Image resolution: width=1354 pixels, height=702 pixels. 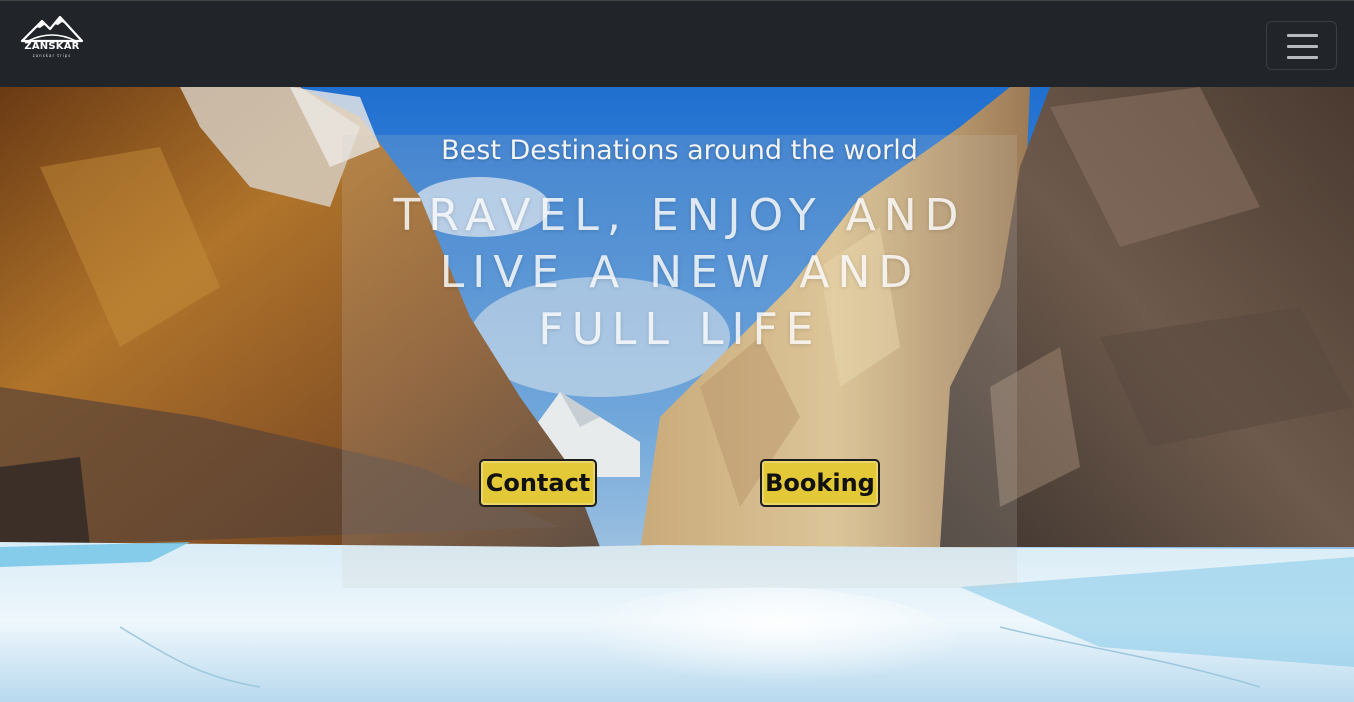 I want to click on headline-line-3: FULL LIFE, so click(x=680, y=329).